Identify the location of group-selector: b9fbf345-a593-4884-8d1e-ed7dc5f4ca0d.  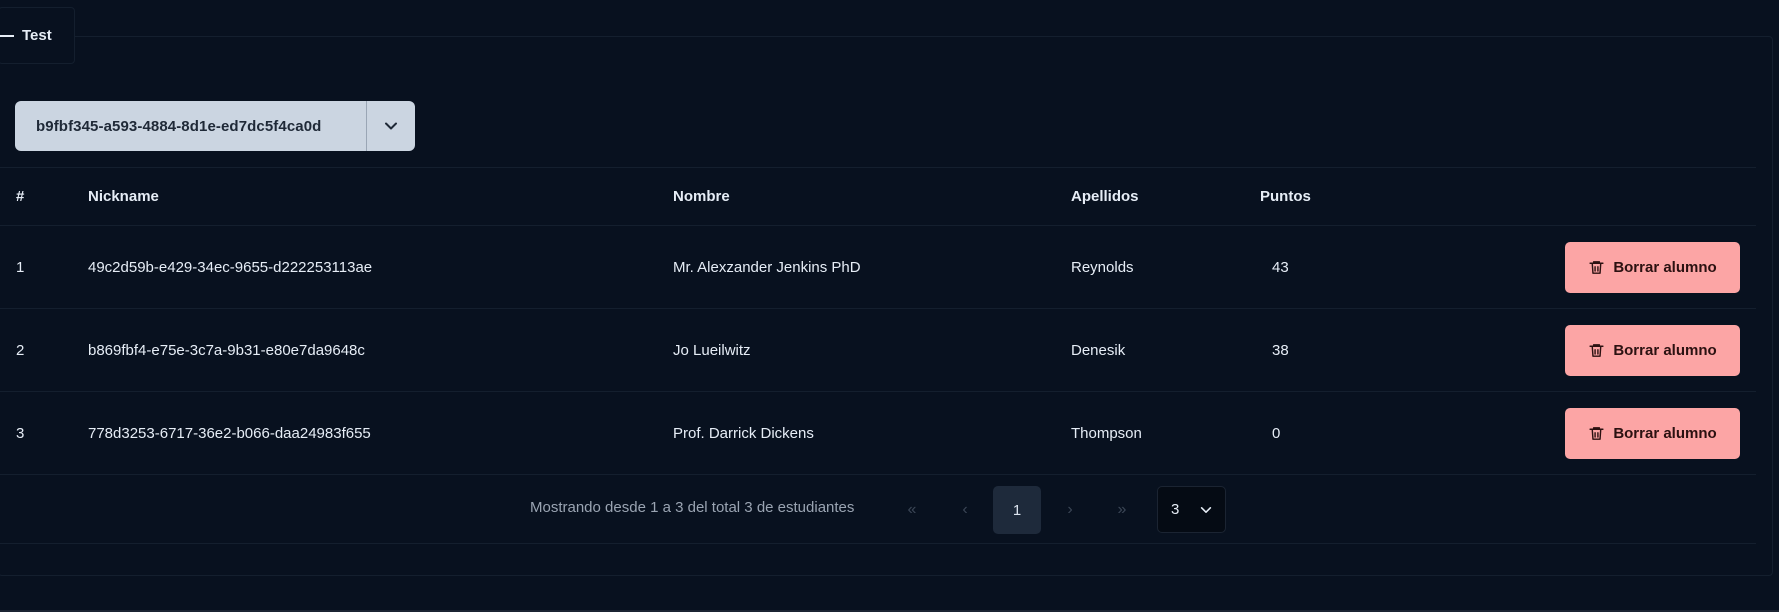
(215, 126).